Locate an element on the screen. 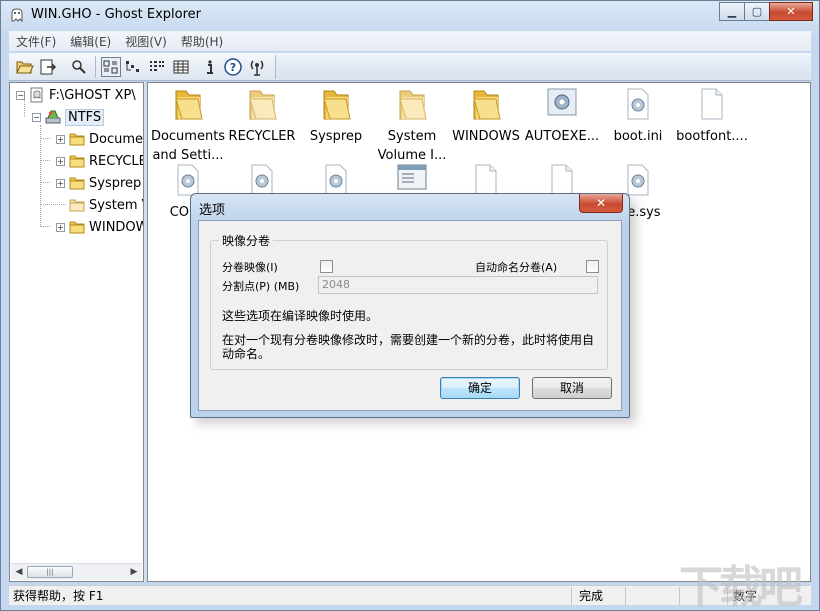  scroll-right-icon: ▶ is located at coordinates (134, 572).